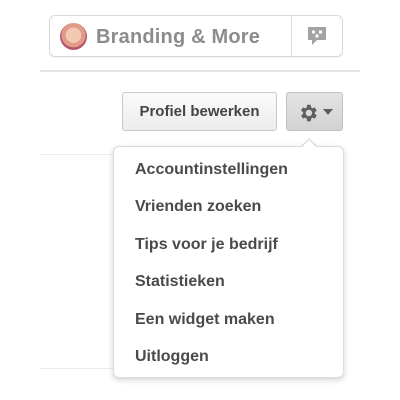 The image size is (400, 400). What do you see at coordinates (199, 111) in the screenshot?
I see `edit-profile-button: Profiel bewerken` at bounding box center [199, 111].